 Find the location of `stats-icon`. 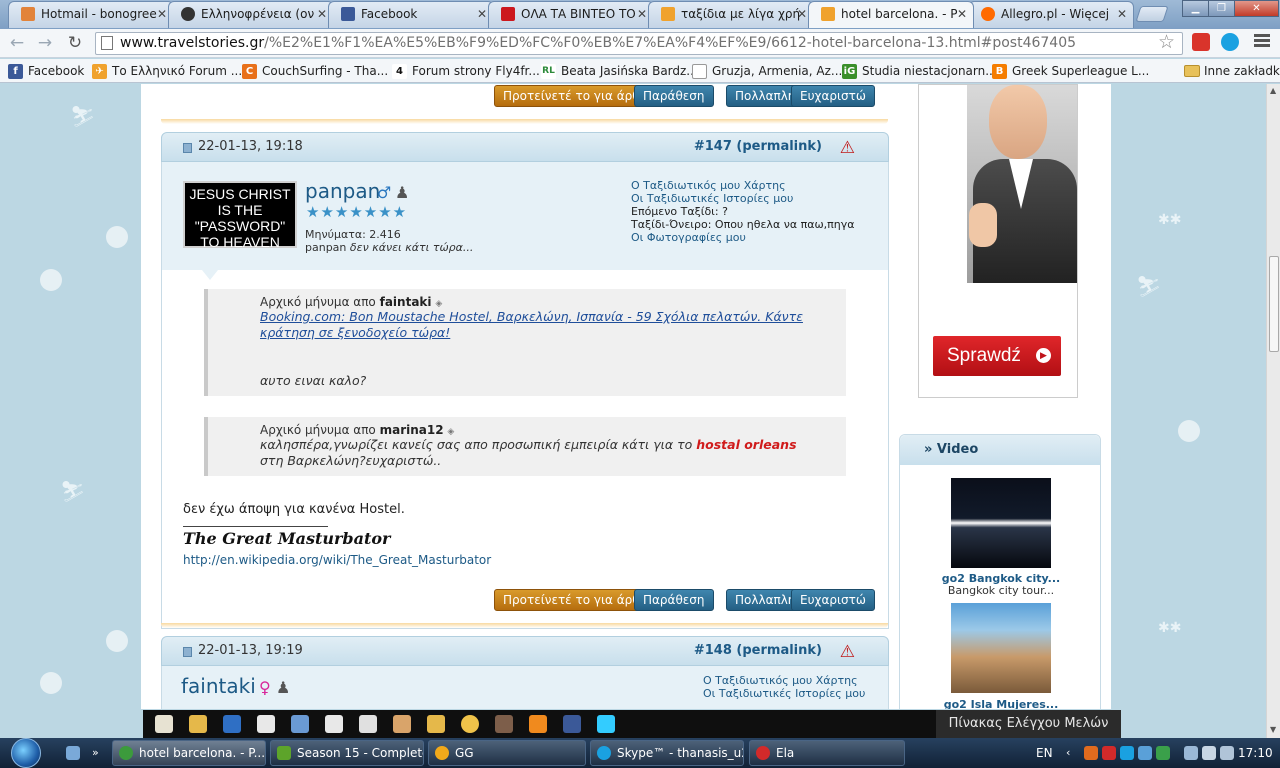

stats-icon is located at coordinates (436, 724).